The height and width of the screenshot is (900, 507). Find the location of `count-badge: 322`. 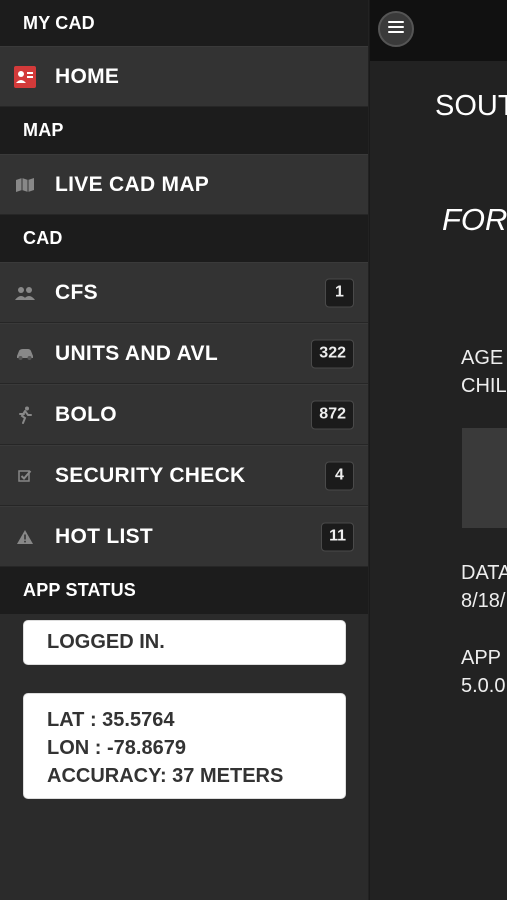

count-badge: 322 is located at coordinates (332, 353).